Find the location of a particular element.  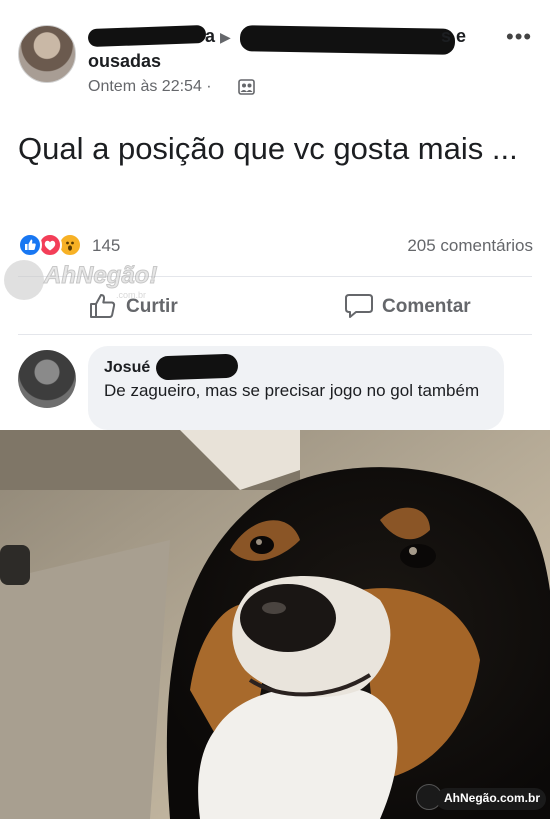

commenter-name: Josué is located at coordinates (127, 368).